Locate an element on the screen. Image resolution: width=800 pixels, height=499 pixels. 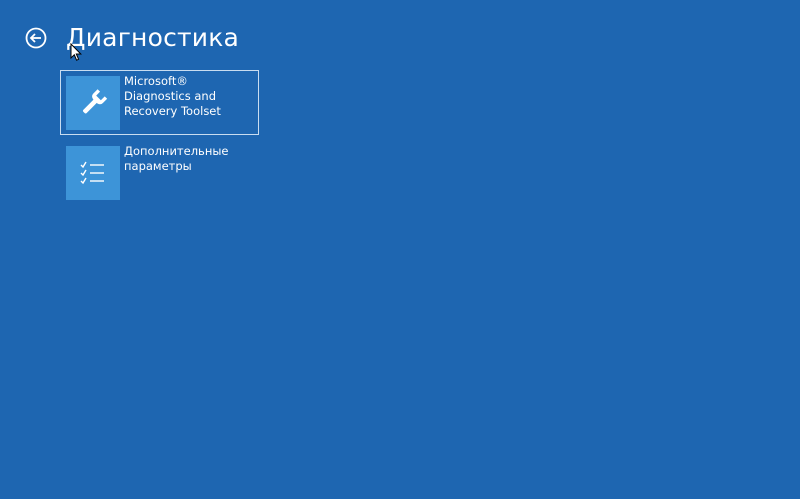
checklist-icon is located at coordinates (93, 173).